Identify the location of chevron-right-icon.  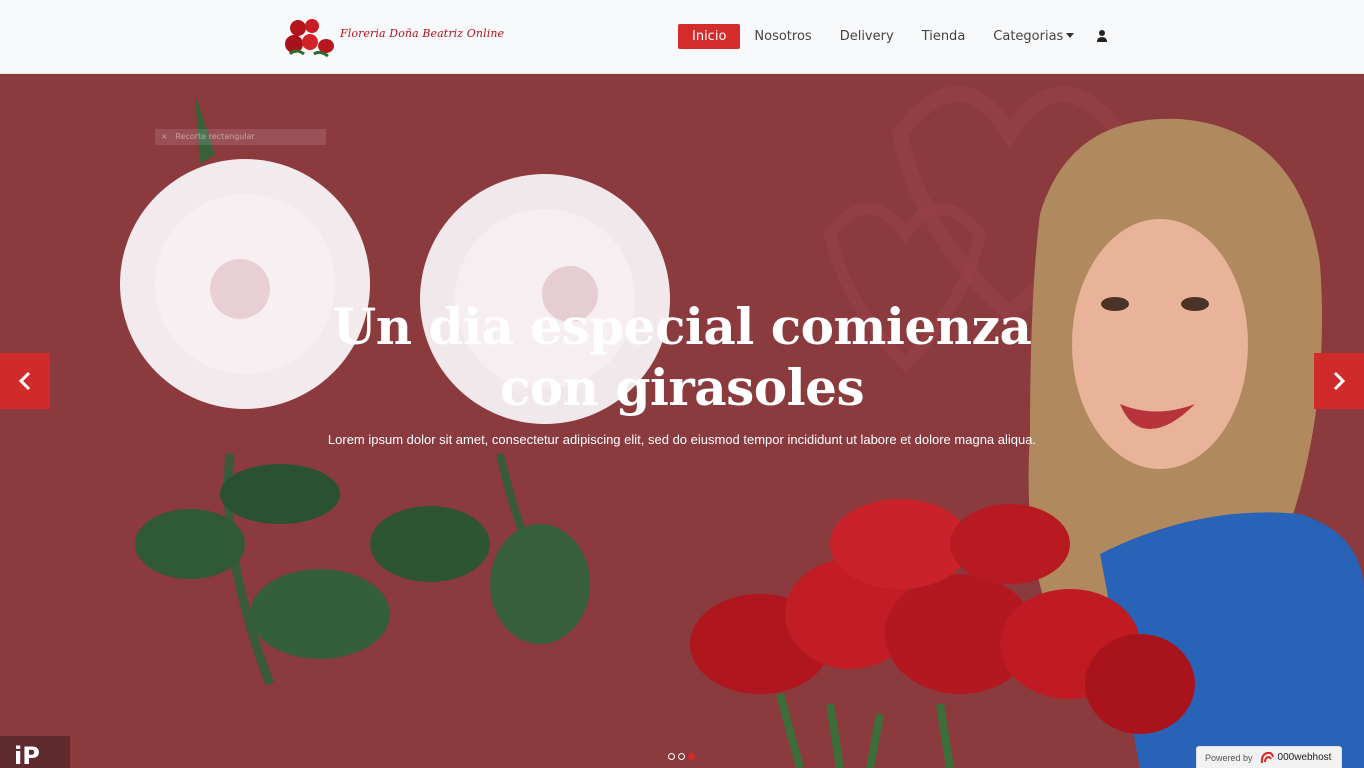
(1339, 381).